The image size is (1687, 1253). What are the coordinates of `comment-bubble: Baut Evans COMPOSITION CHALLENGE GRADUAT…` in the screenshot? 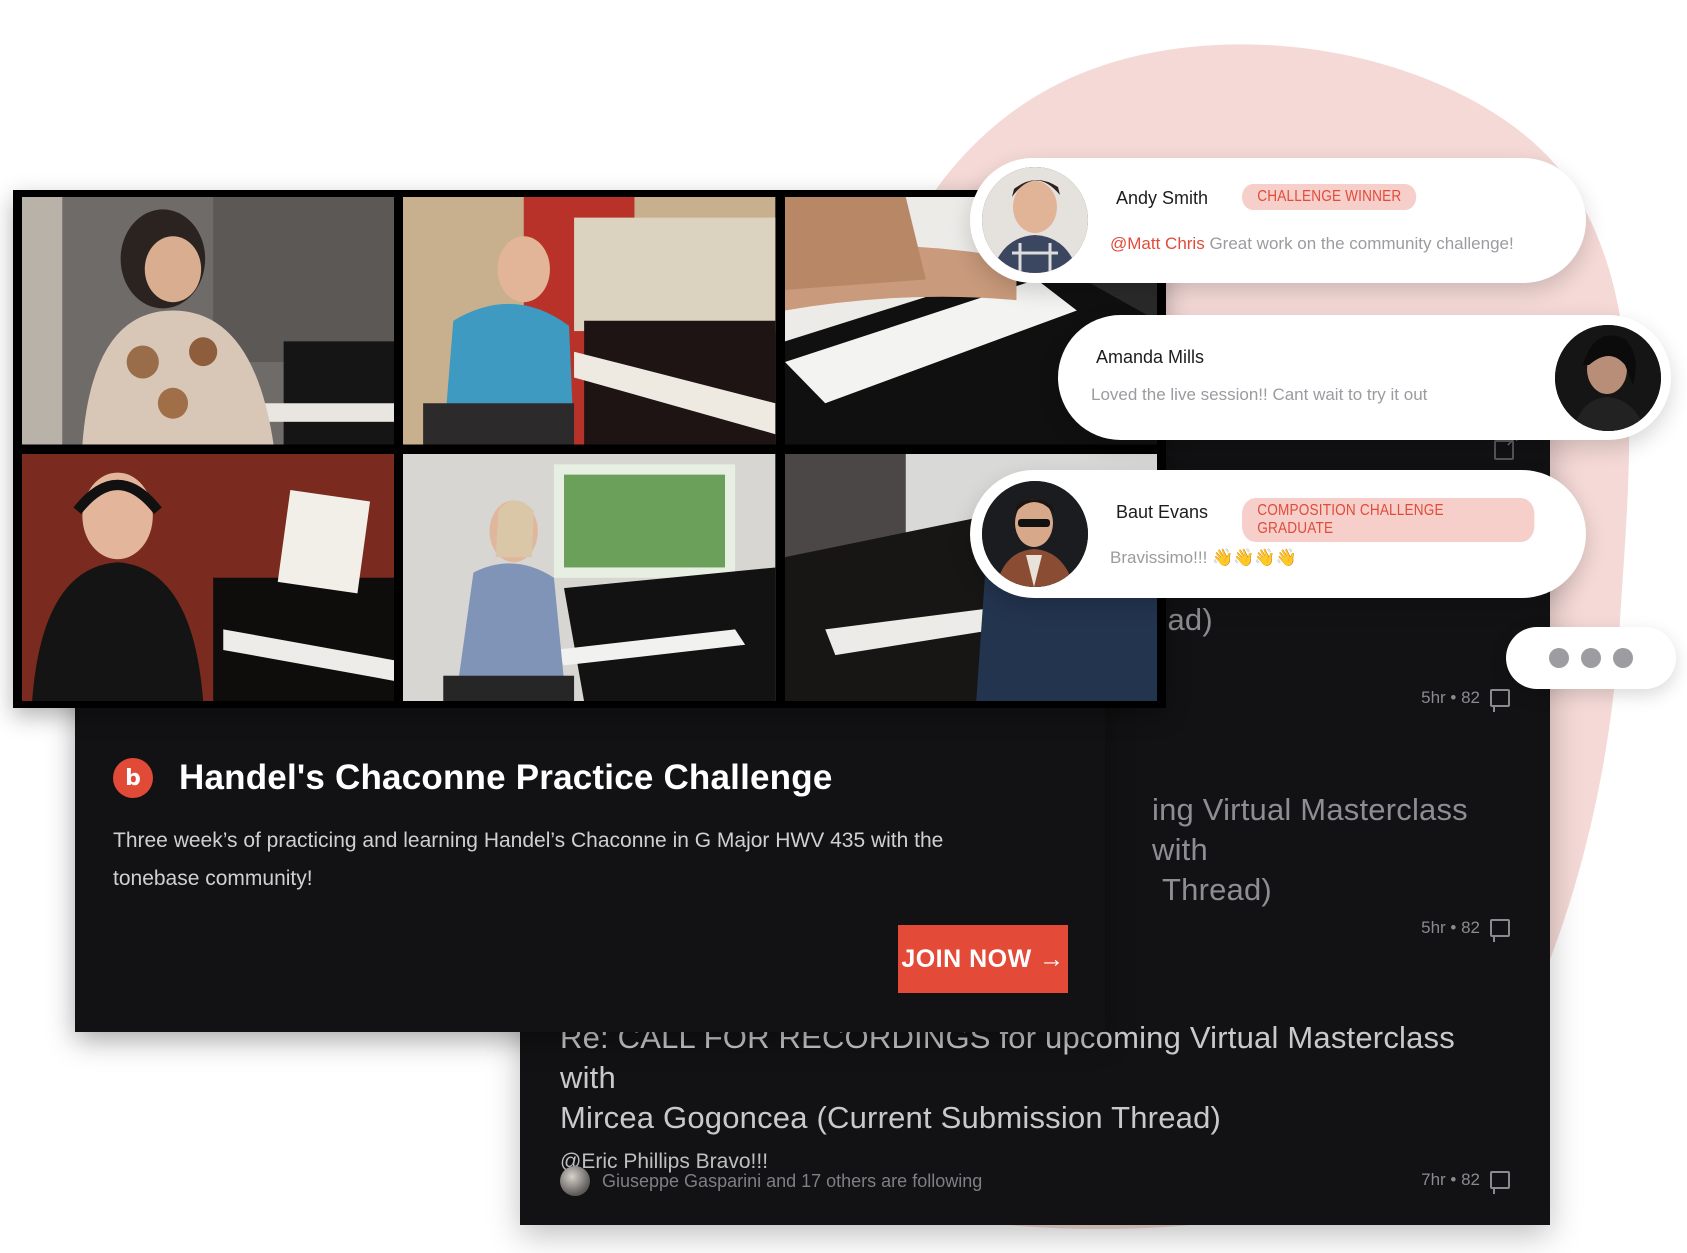 It's located at (1278, 534).